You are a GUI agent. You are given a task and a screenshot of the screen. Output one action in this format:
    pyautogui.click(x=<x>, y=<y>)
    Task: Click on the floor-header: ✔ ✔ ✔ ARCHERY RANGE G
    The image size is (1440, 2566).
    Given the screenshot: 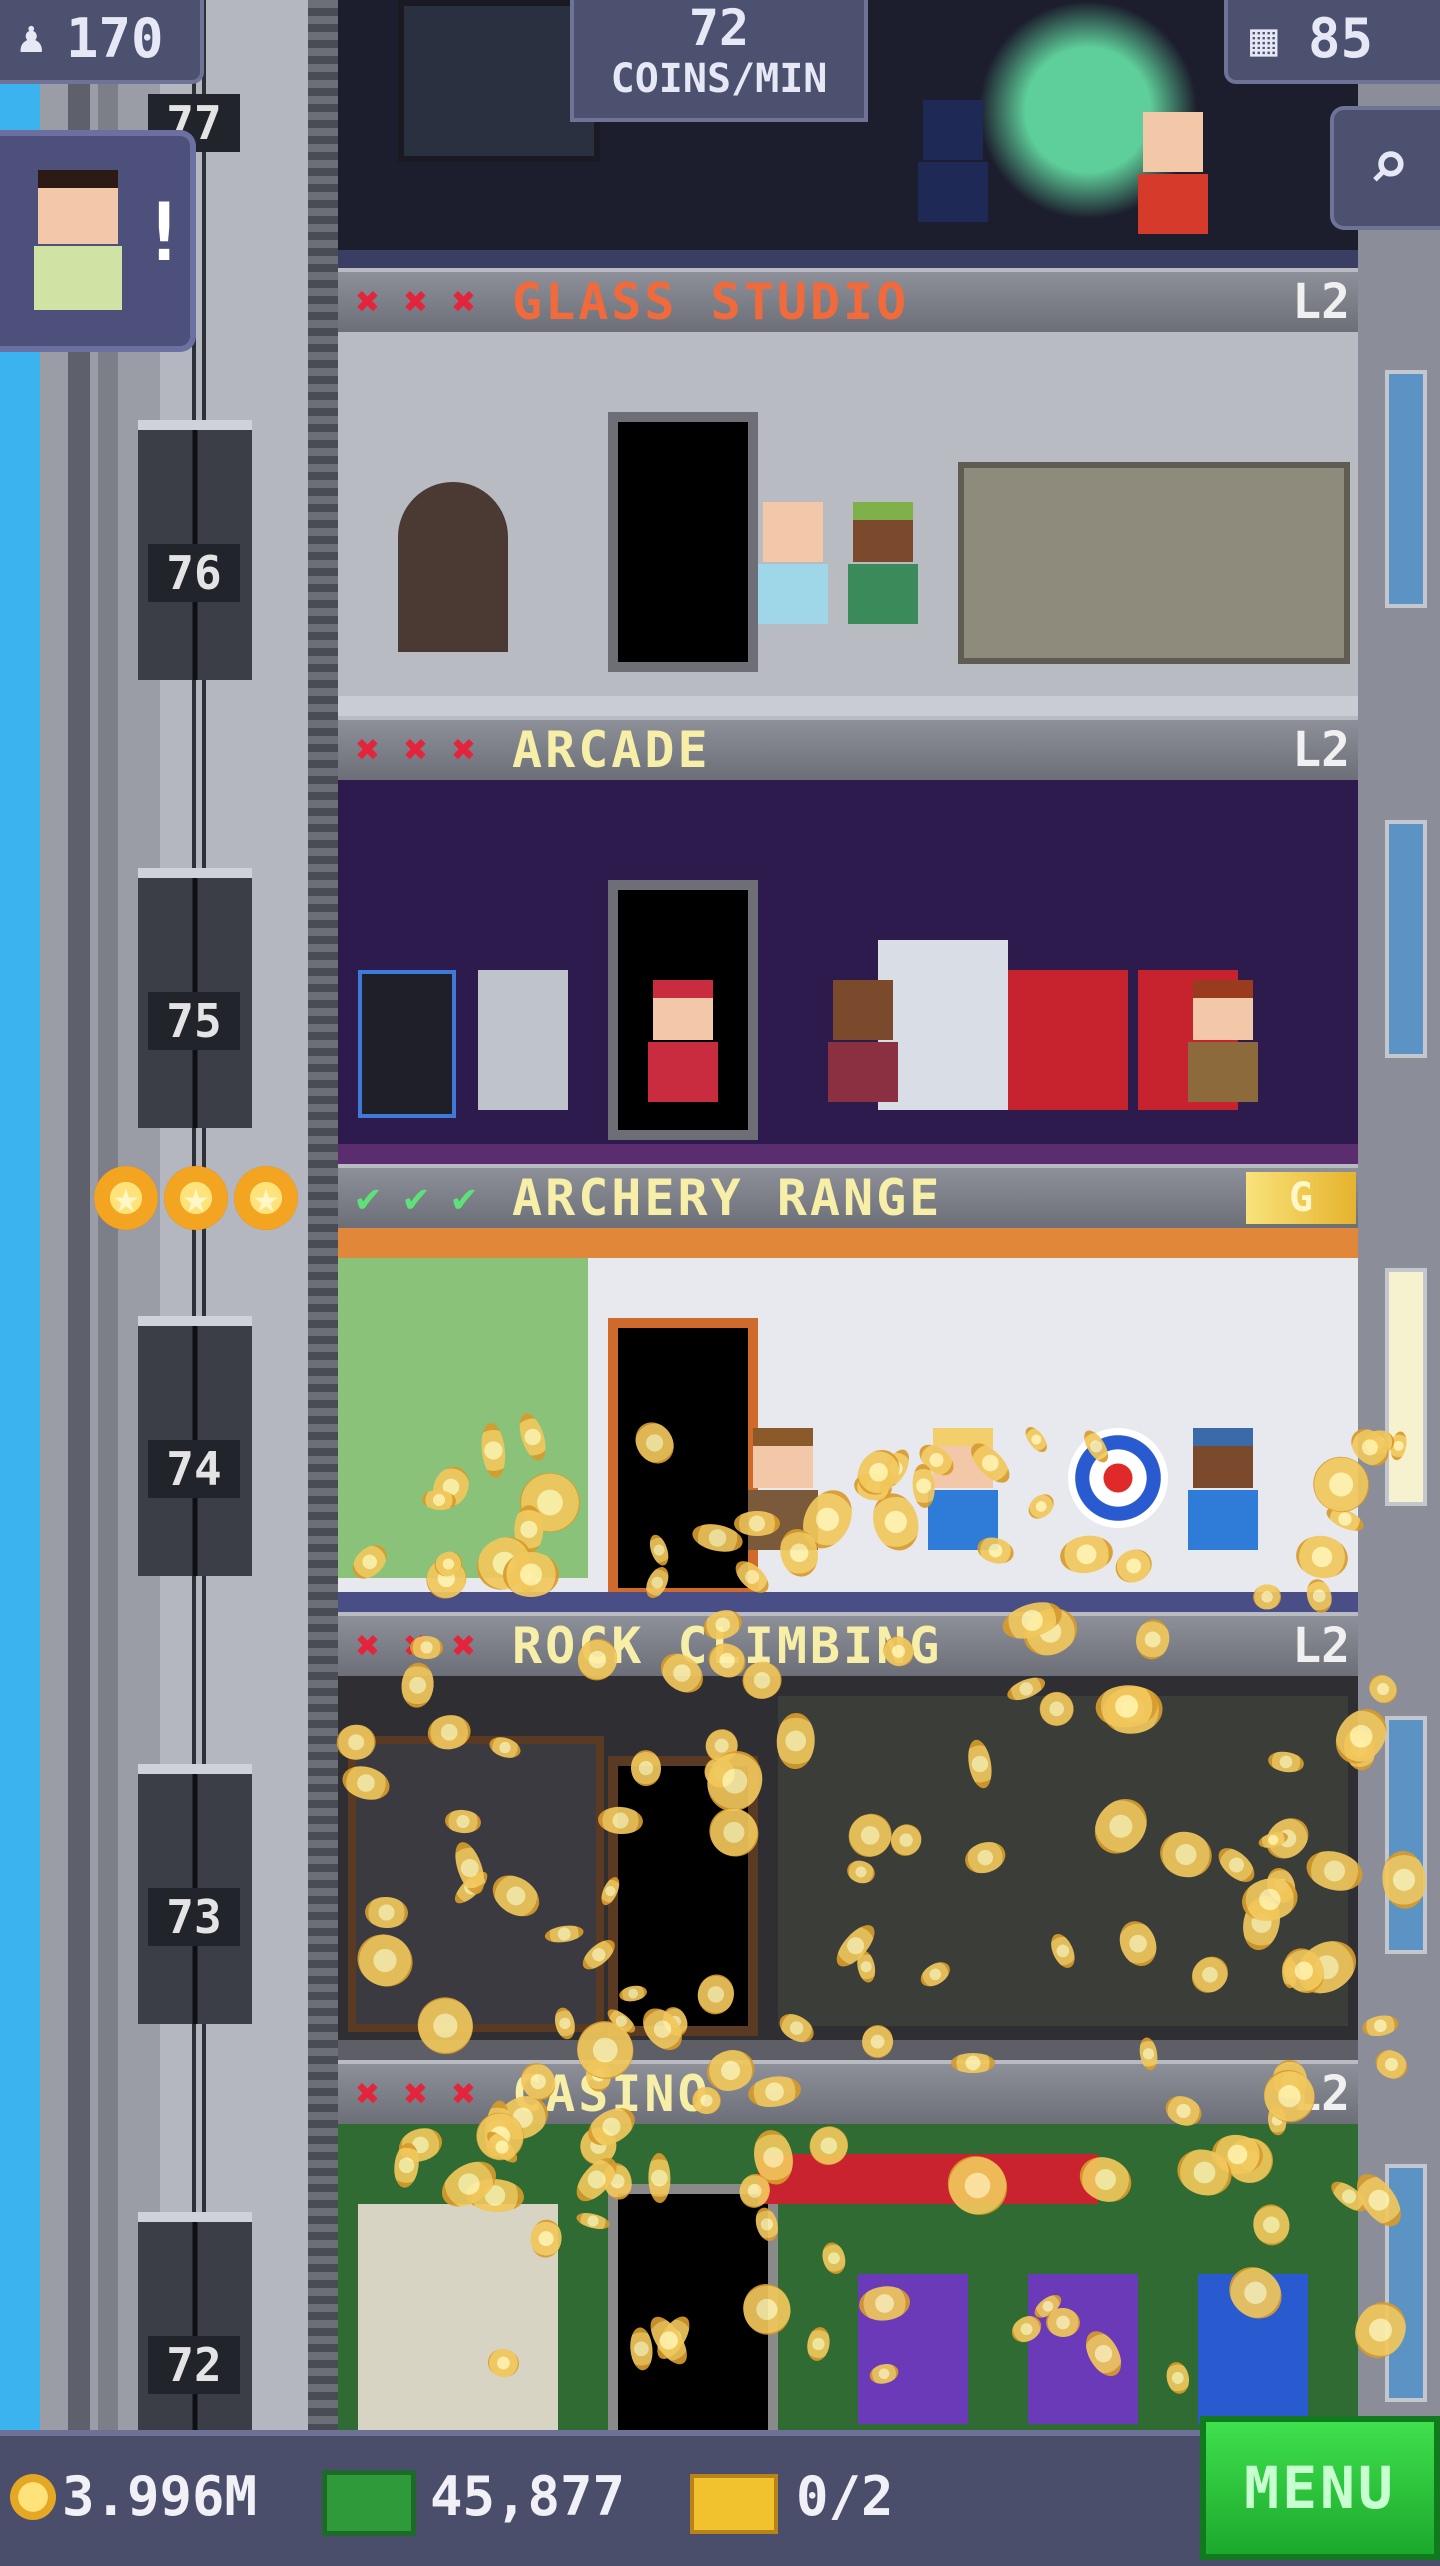 What is the action you would take?
    pyautogui.click(x=848, y=1196)
    